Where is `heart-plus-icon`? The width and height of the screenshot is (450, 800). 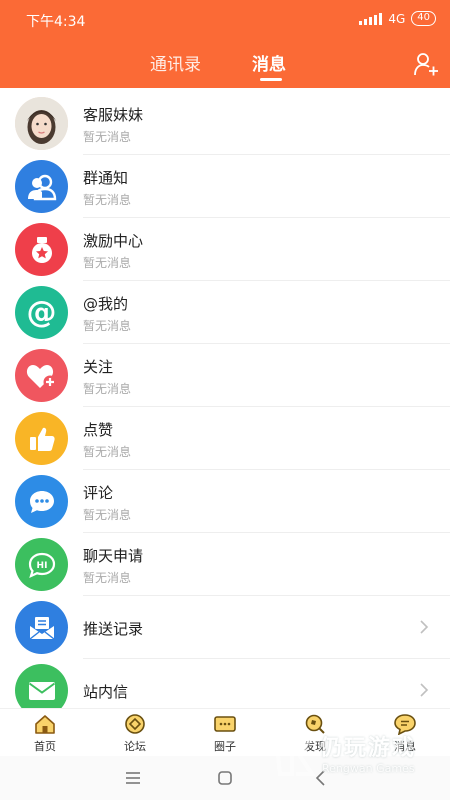
heart-plus-icon is located at coordinates (41, 375).